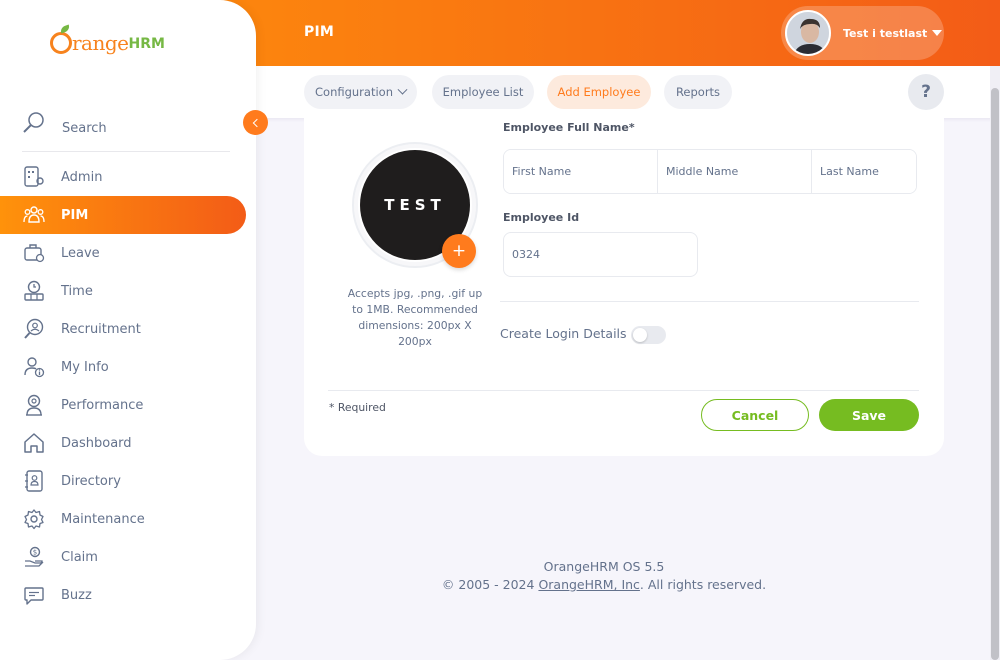  What do you see at coordinates (96, 443) in the screenshot?
I see `sidebar-item-label: Dashboard` at bounding box center [96, 443].